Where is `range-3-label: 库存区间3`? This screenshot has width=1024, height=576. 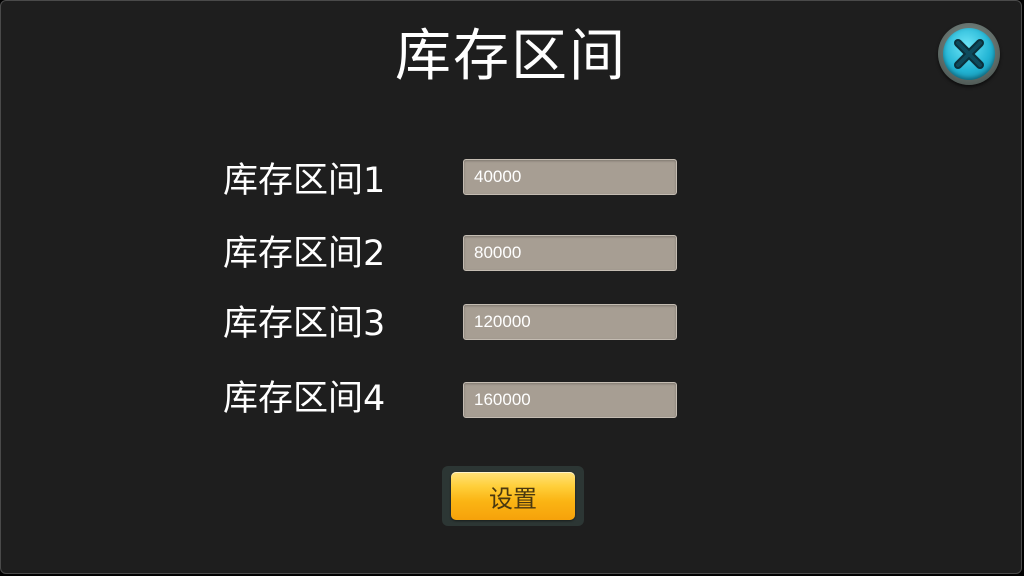
range-3-label: 库存区间3 is located at coordinates (304, 324).